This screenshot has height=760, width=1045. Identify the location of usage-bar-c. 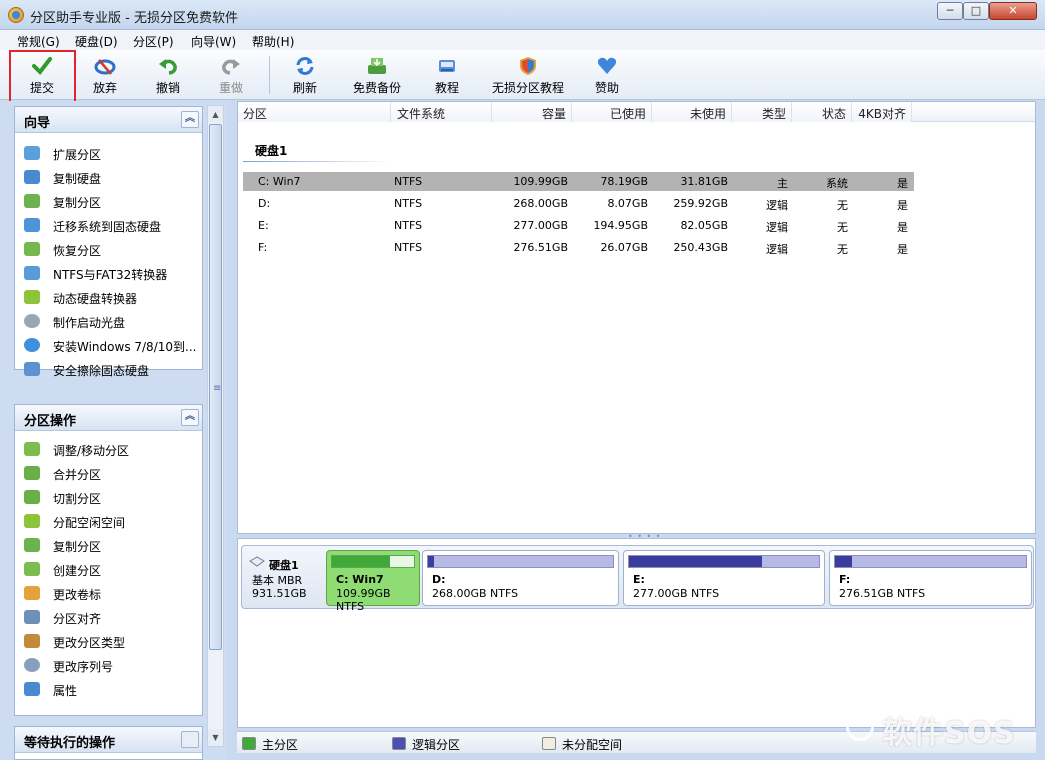
(373, 561).